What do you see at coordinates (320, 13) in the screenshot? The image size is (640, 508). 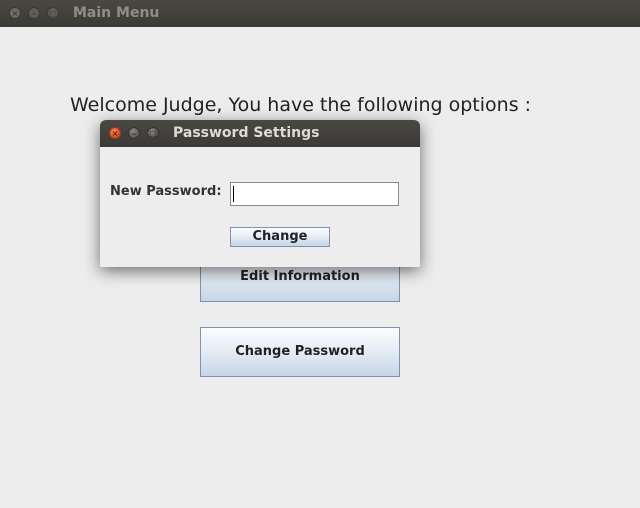 I see `main-window-titlebar: × – □ Main Menu` at bounding box center [320, 13].